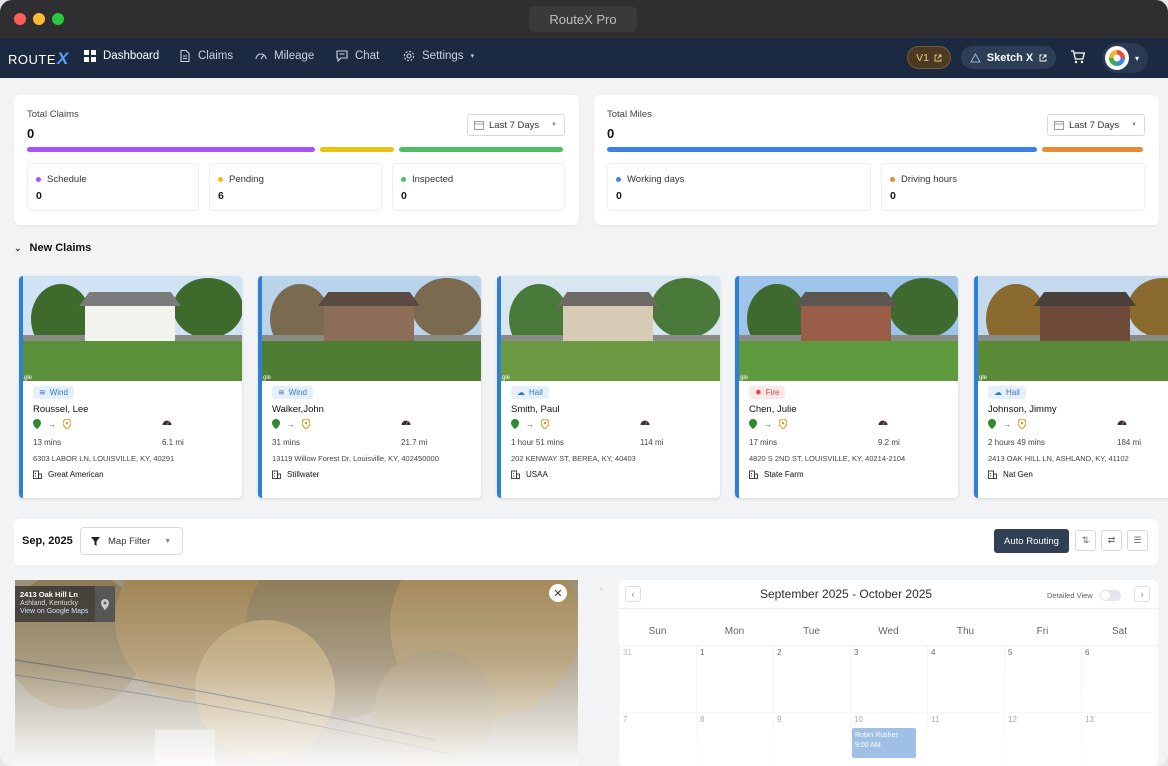  Describe the element at coordinates (1031, 541) in the screenshot. I see `auto-routing-button: Auto Routing` at that location.